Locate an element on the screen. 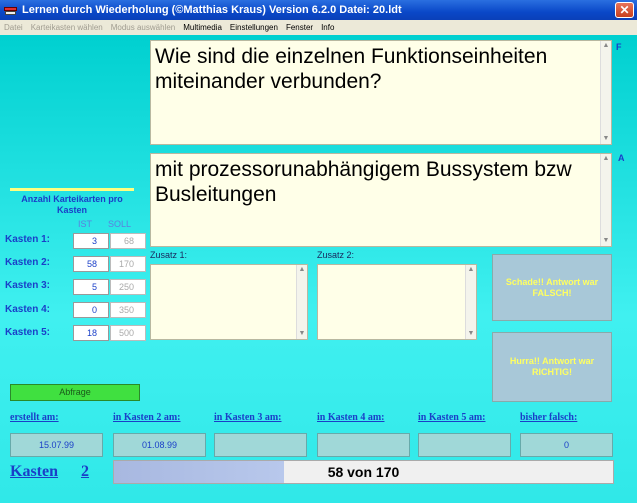  ist-header: IST is located at coordinates (85, 224).